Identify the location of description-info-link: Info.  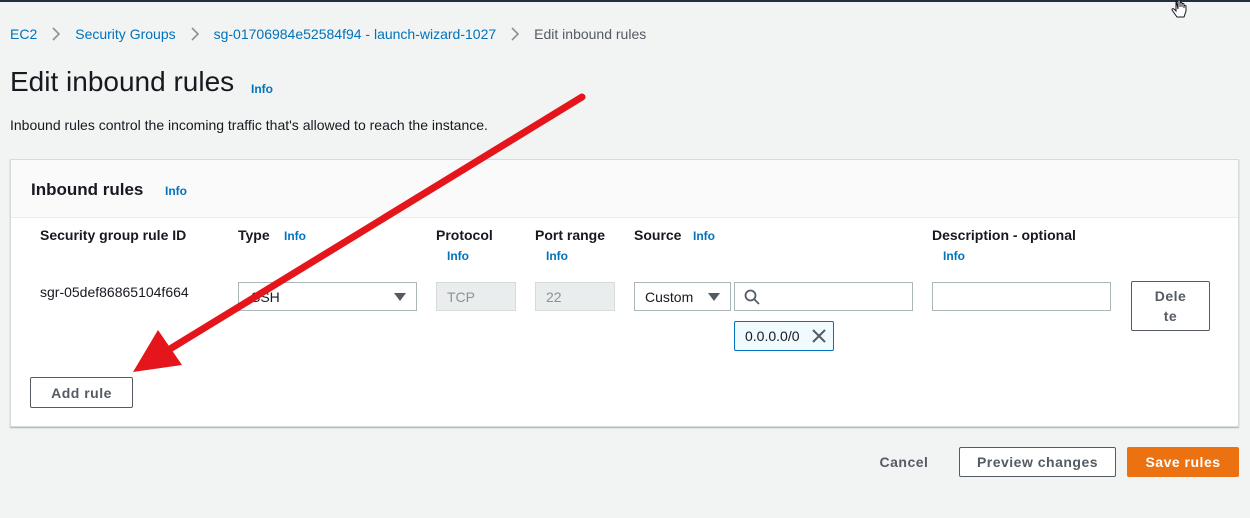
(954, 256).